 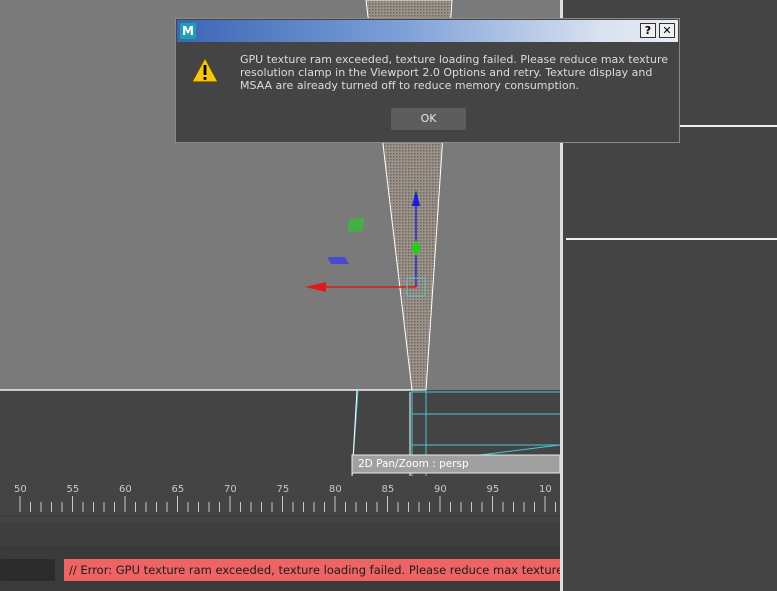 What do you see at coordinates (413, 464) in the screenshot?
I see `camera-label: 2D Pan/Zoom : persp` at bounding box center [413, 464].